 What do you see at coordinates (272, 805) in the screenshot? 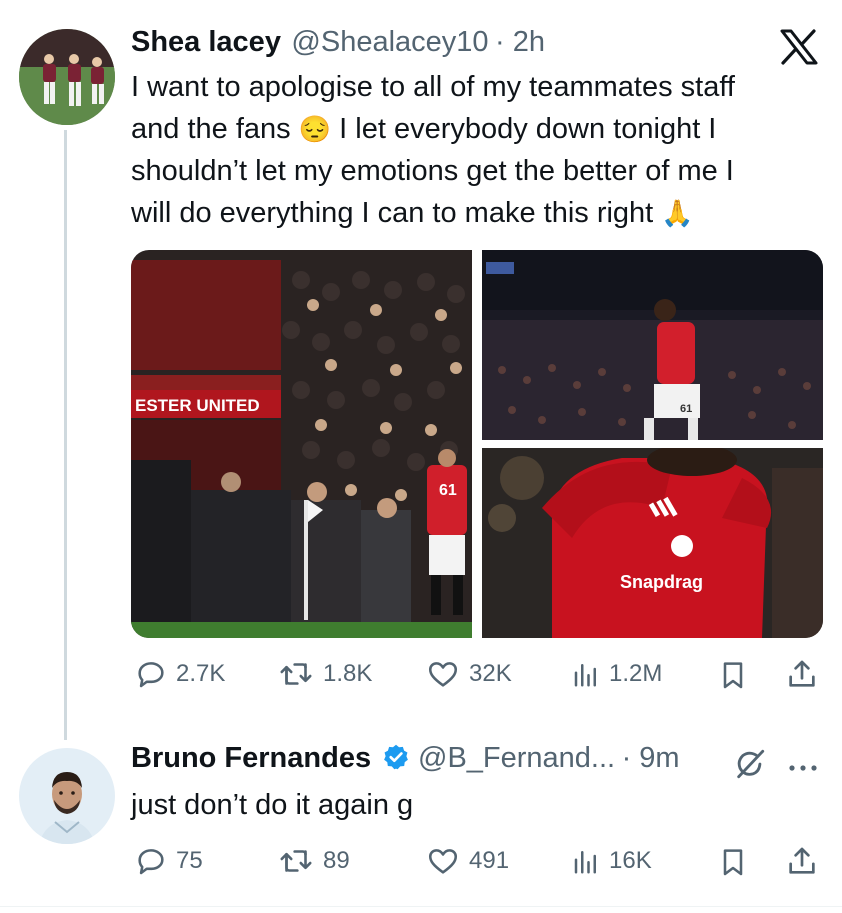
I see `tweet-text: just don’t do it again g` at bounding box center [272, 805].